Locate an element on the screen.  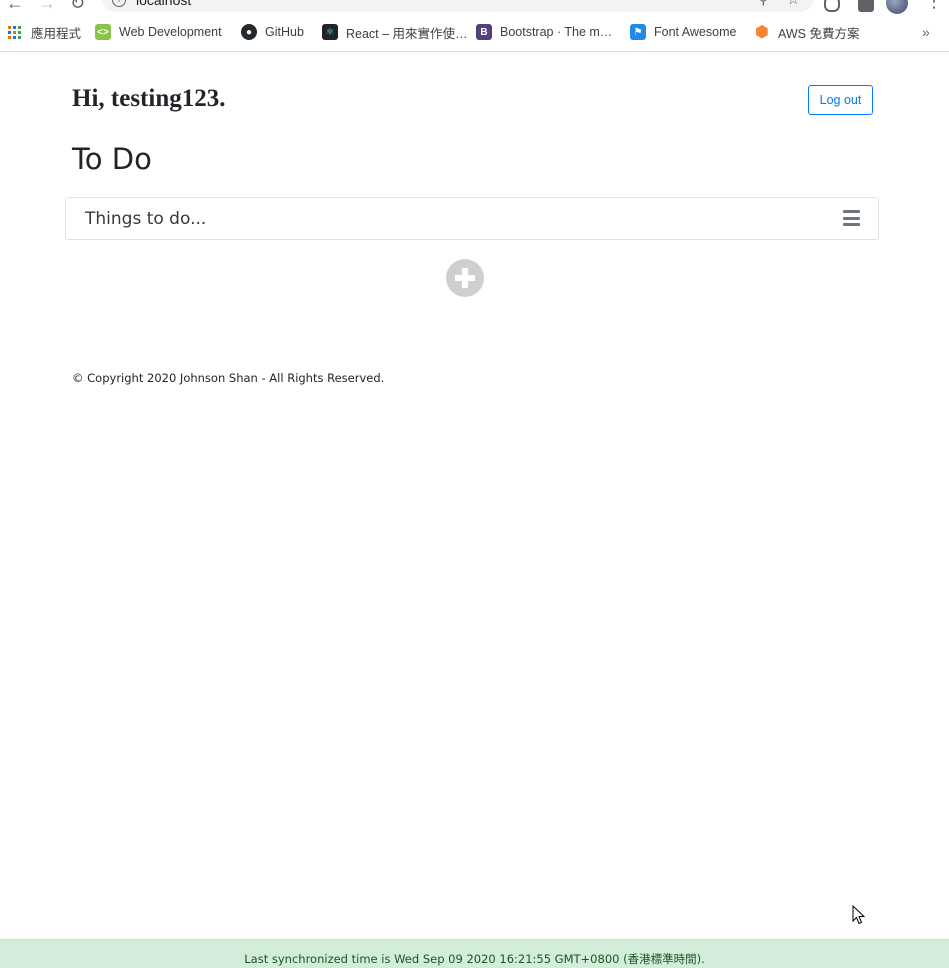
aws-hexagon-icon: ⬢ is located at coordinates (762, 32).